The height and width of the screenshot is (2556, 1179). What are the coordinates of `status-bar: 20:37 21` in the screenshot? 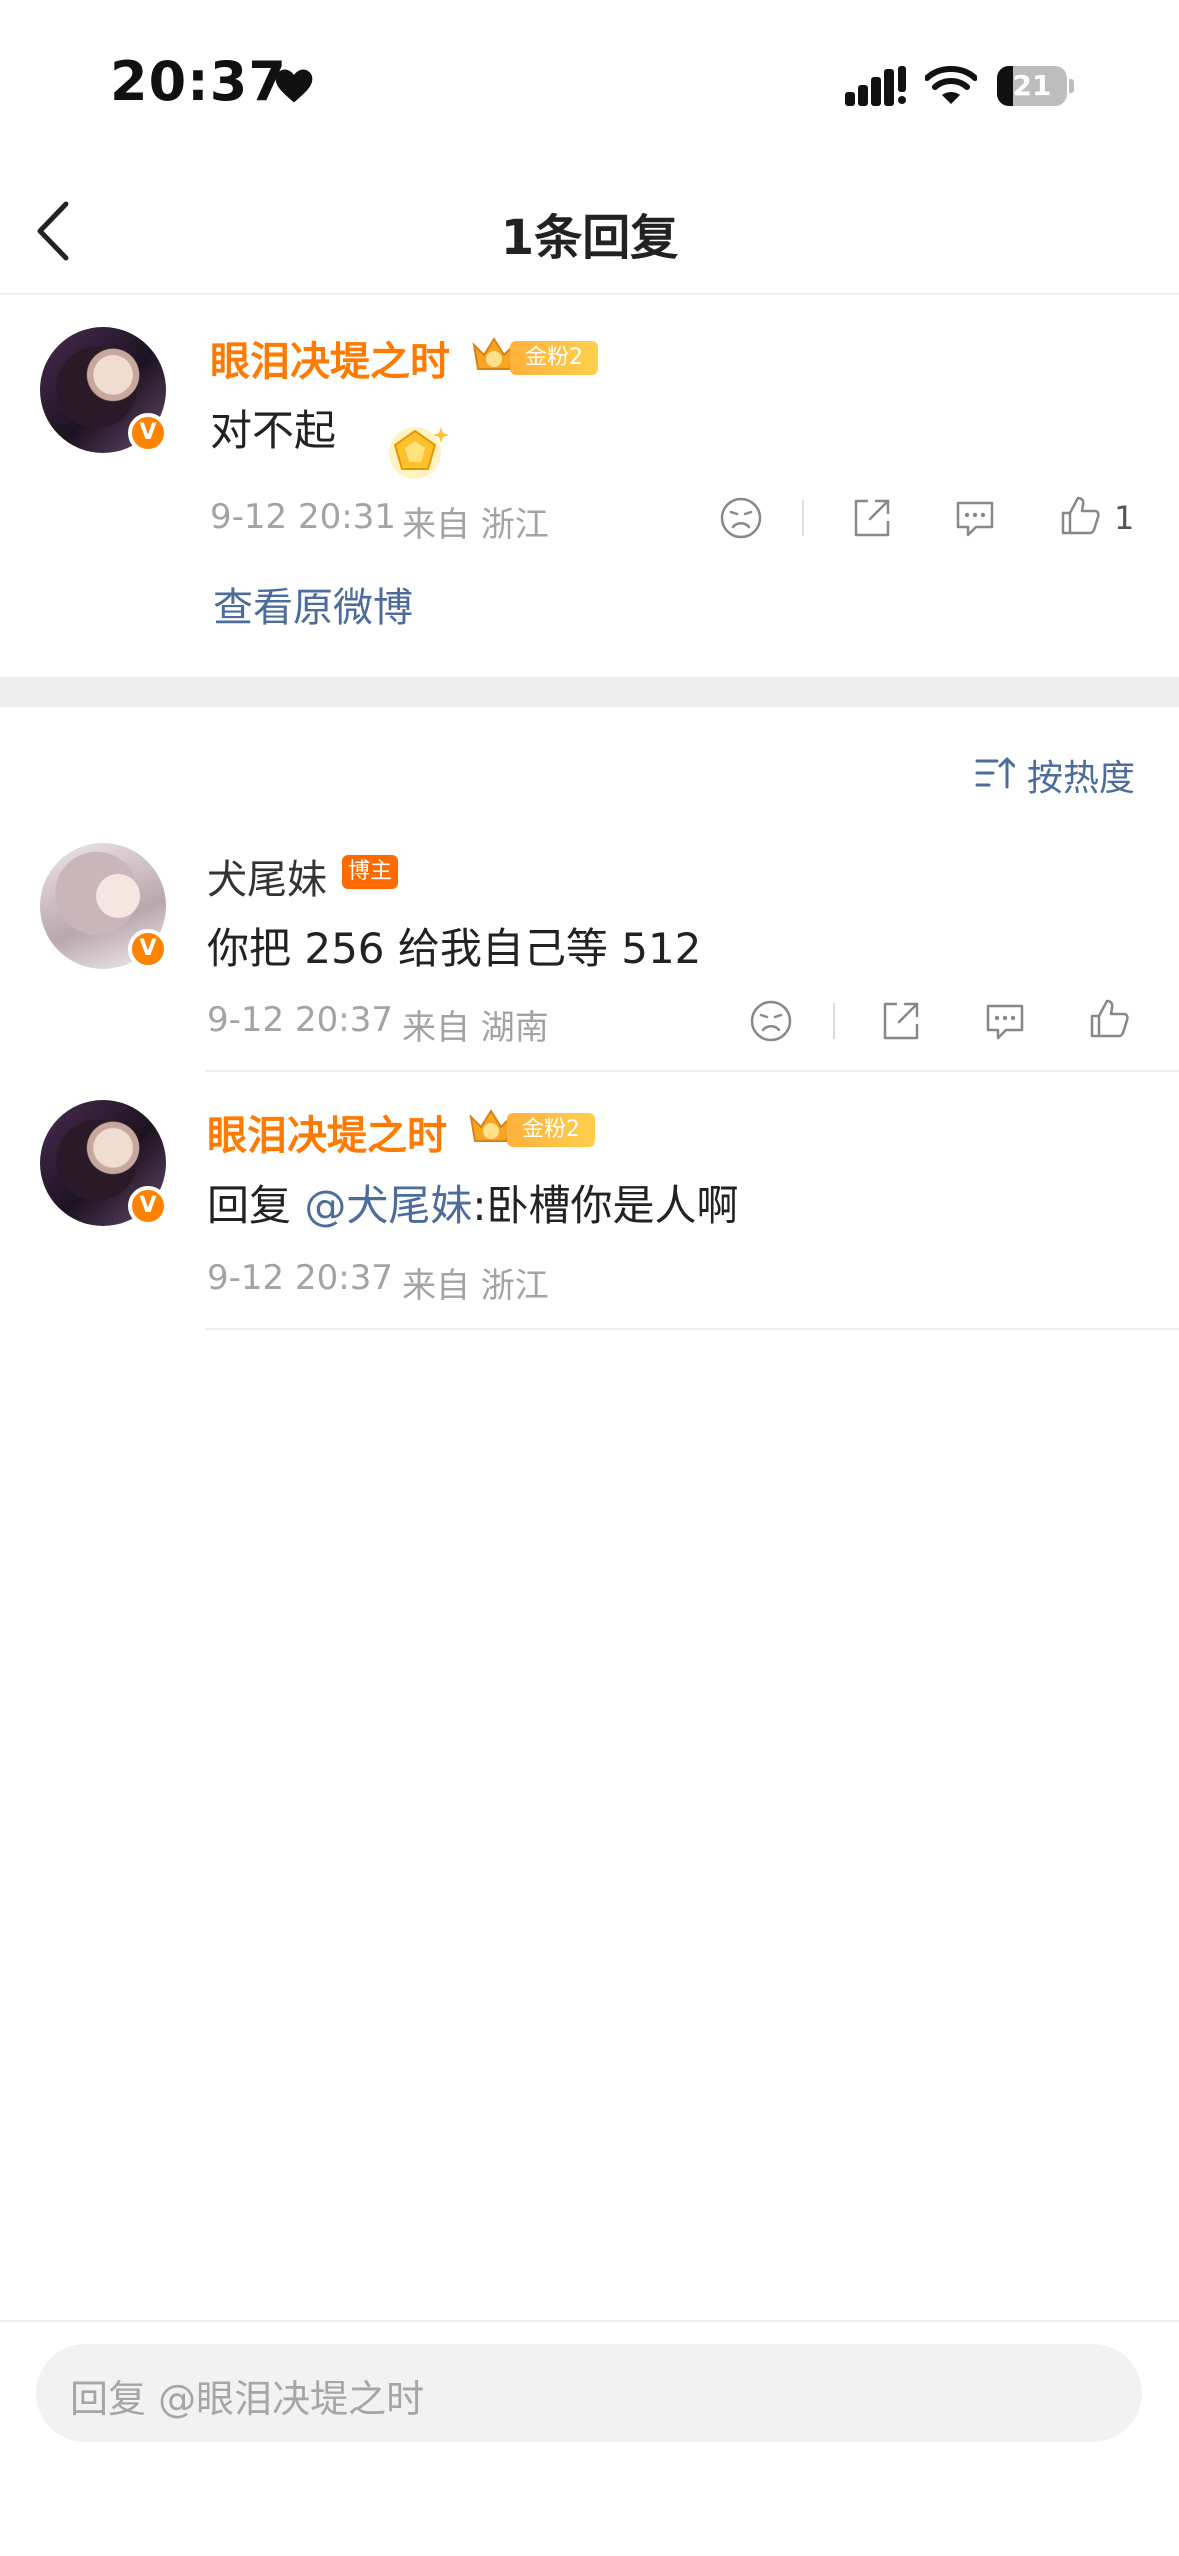 It's located at (589, 85).